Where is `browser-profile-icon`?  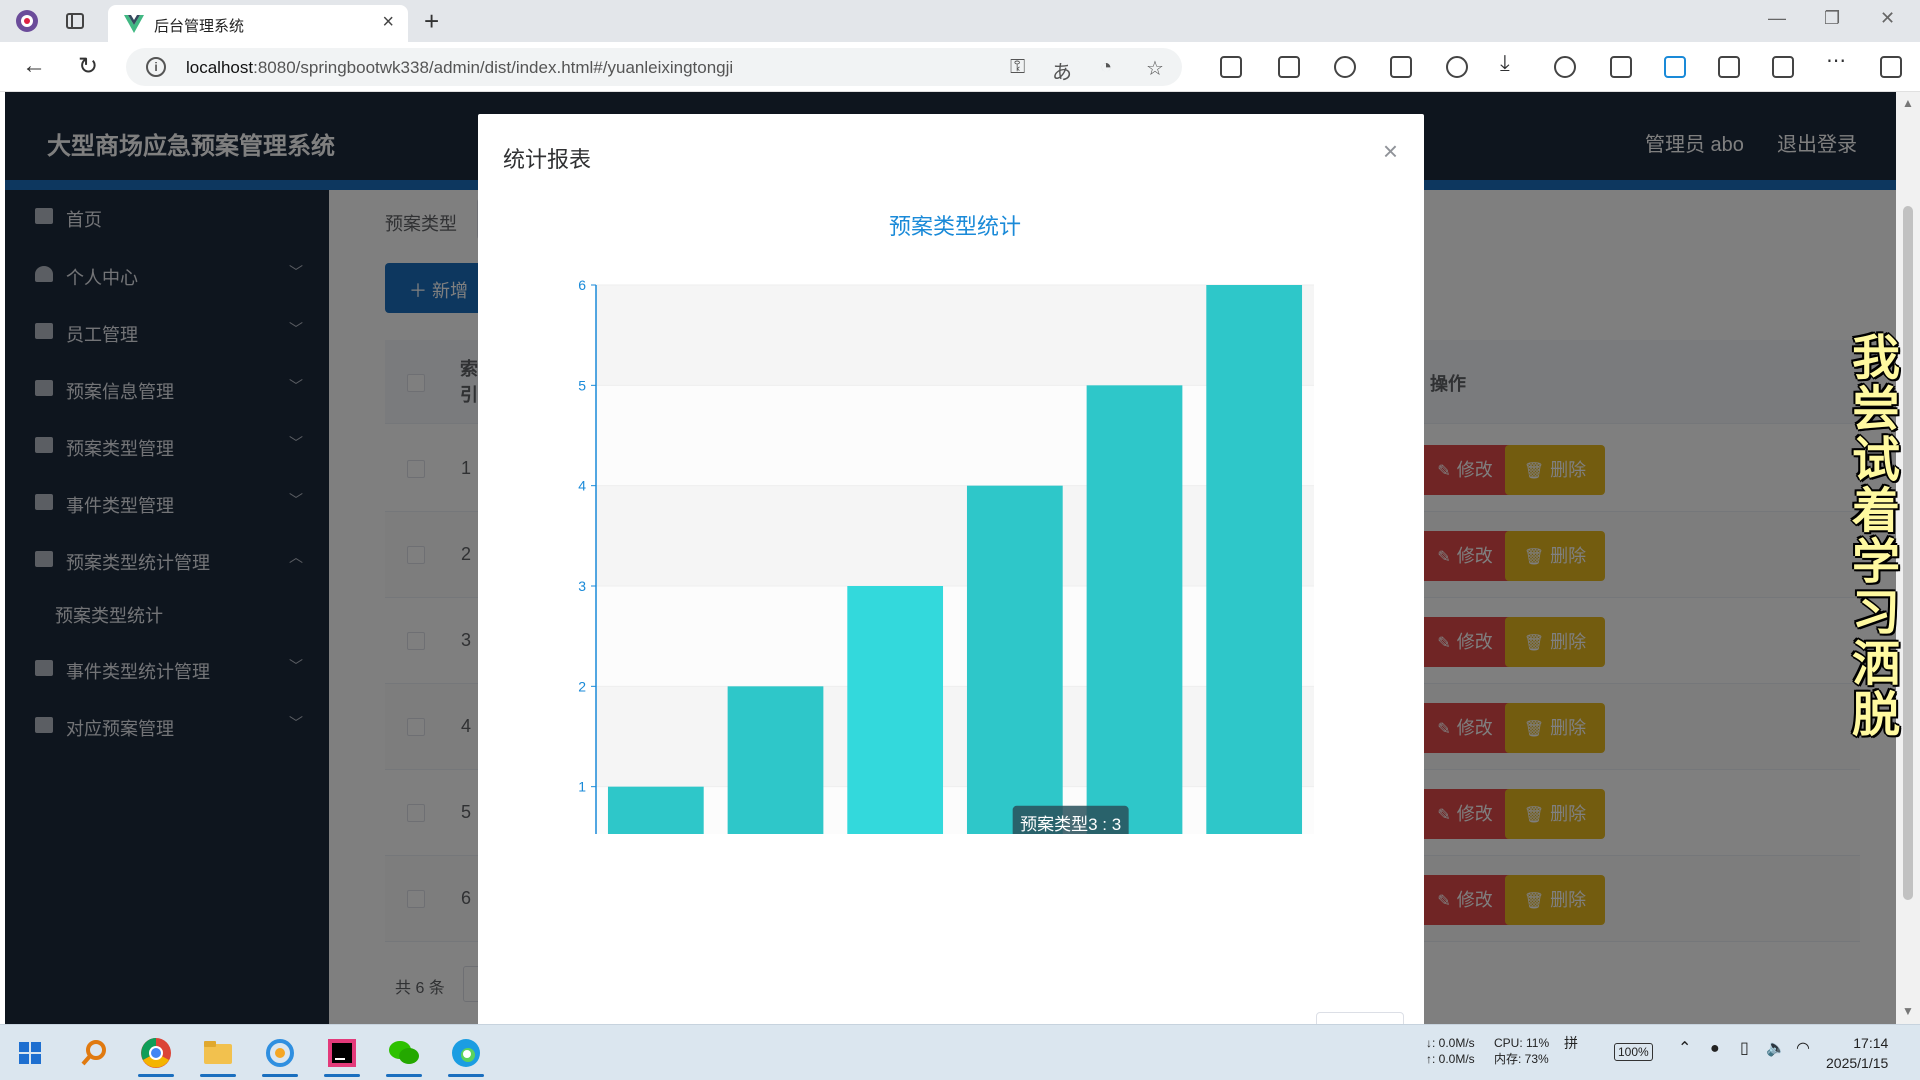
browser-profile-icon is located at coordinates (27, 21).